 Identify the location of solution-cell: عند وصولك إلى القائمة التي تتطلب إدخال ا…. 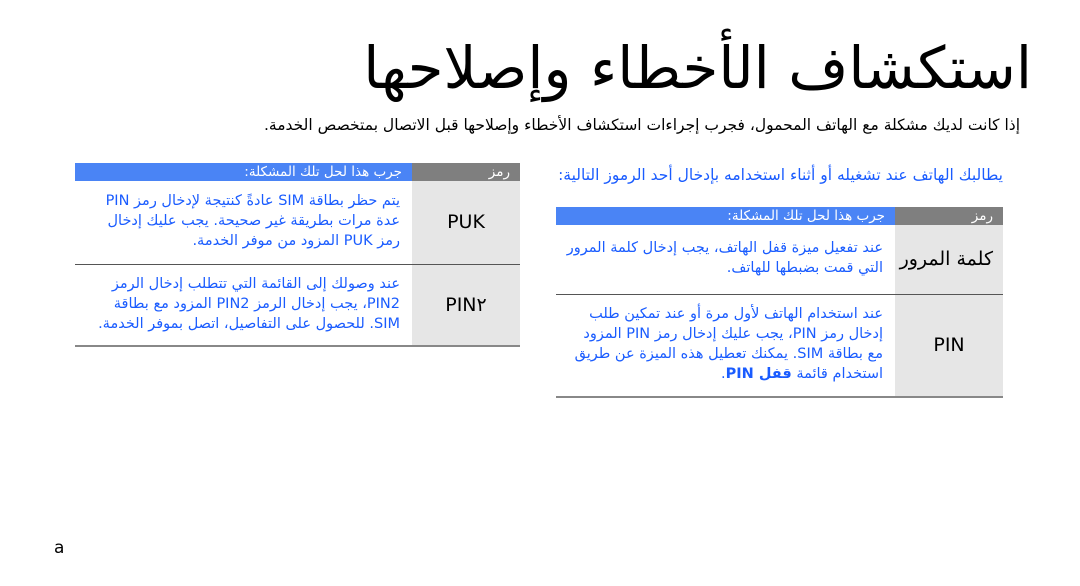
(243, 305).